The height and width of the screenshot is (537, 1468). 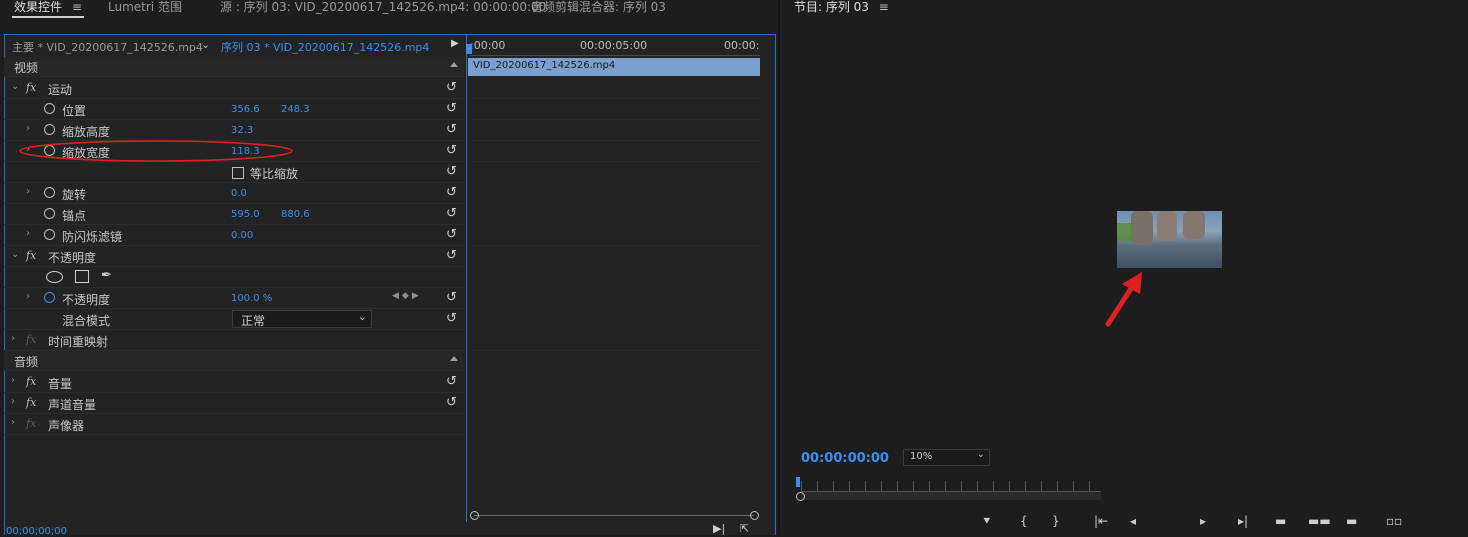 I want to click on program-scroll-handle, so click(x=800, y=496).